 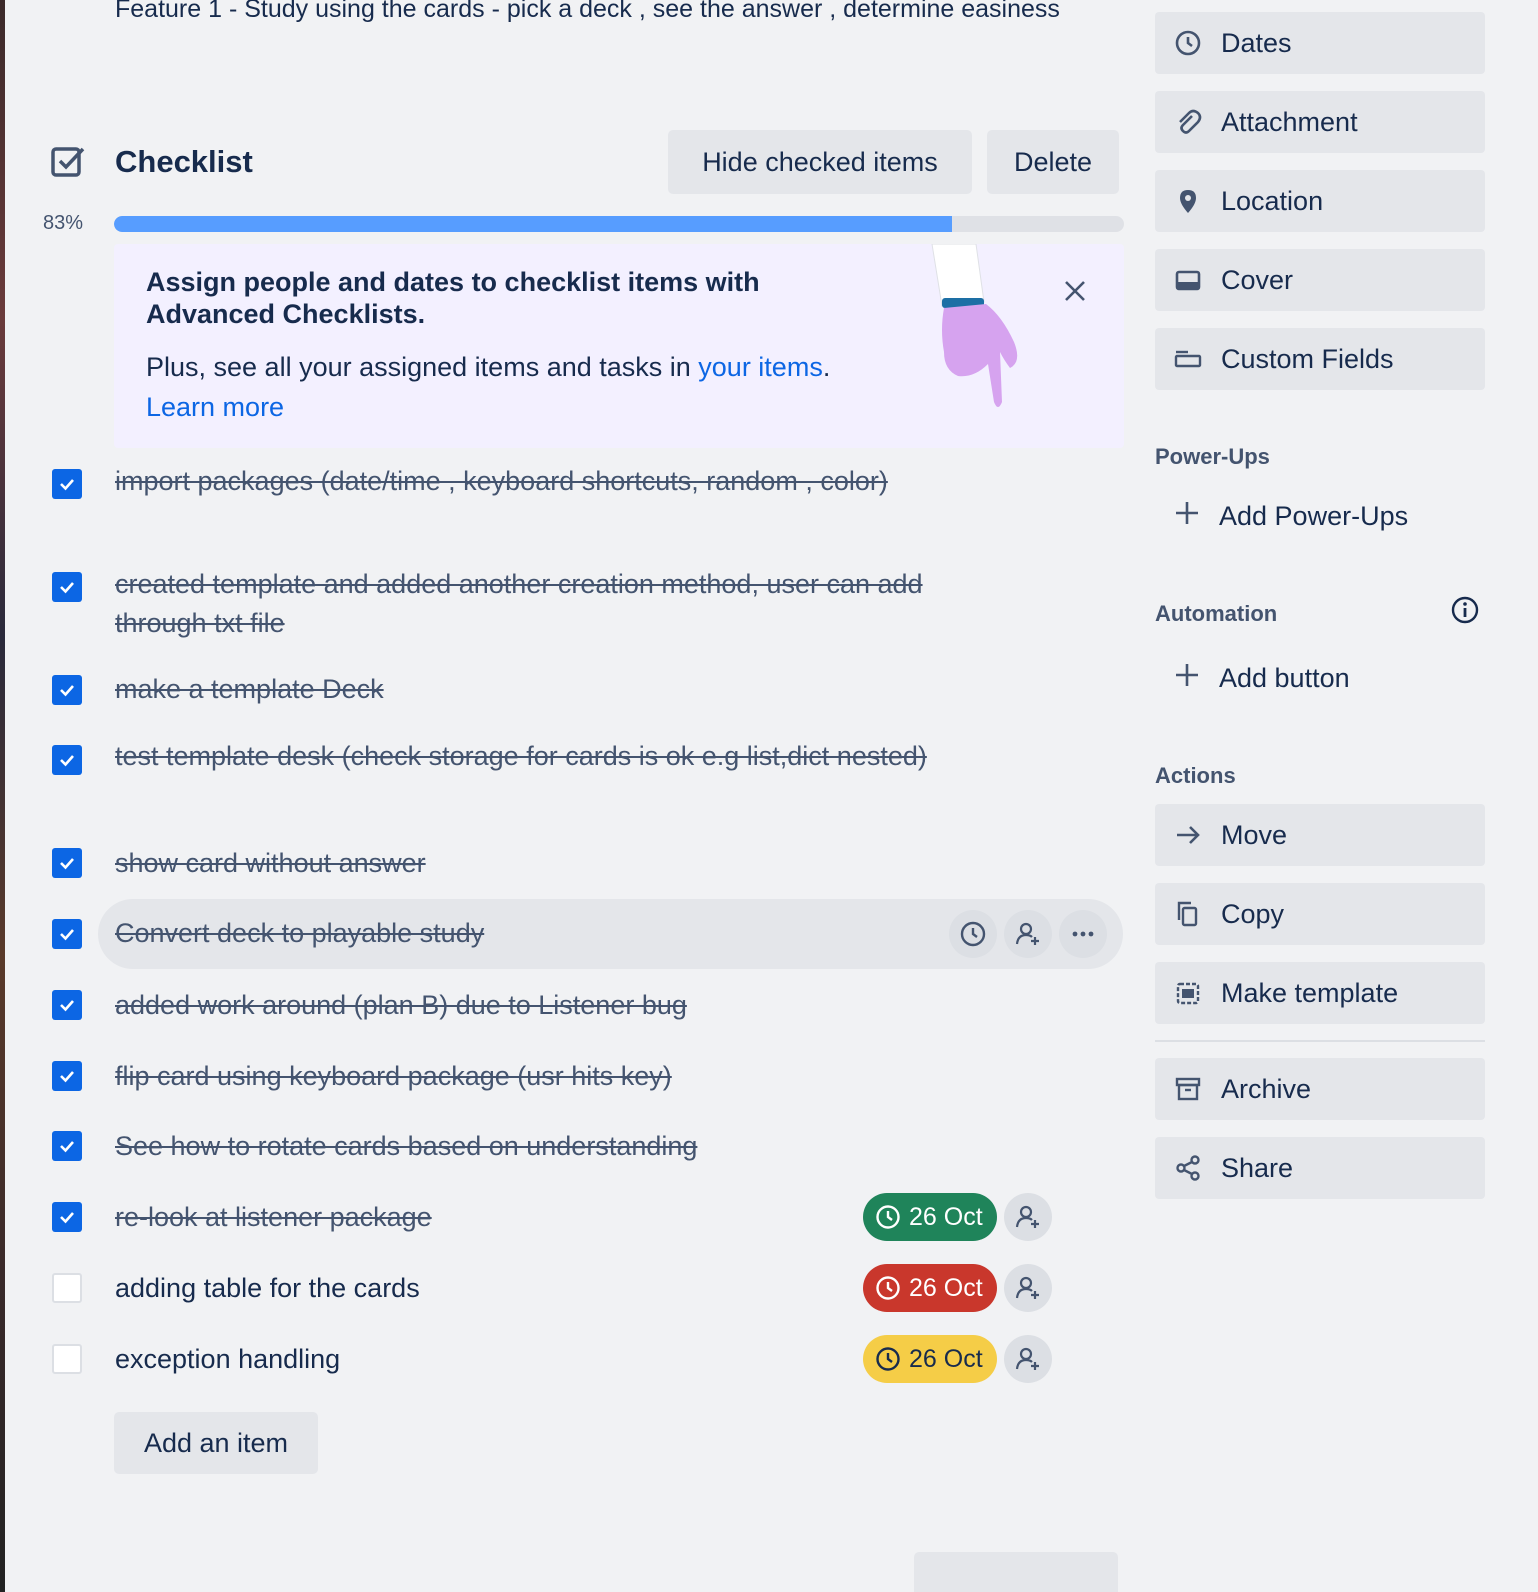 I want to click on item-text: adding table for the cards, so click(x=465, y=1288).